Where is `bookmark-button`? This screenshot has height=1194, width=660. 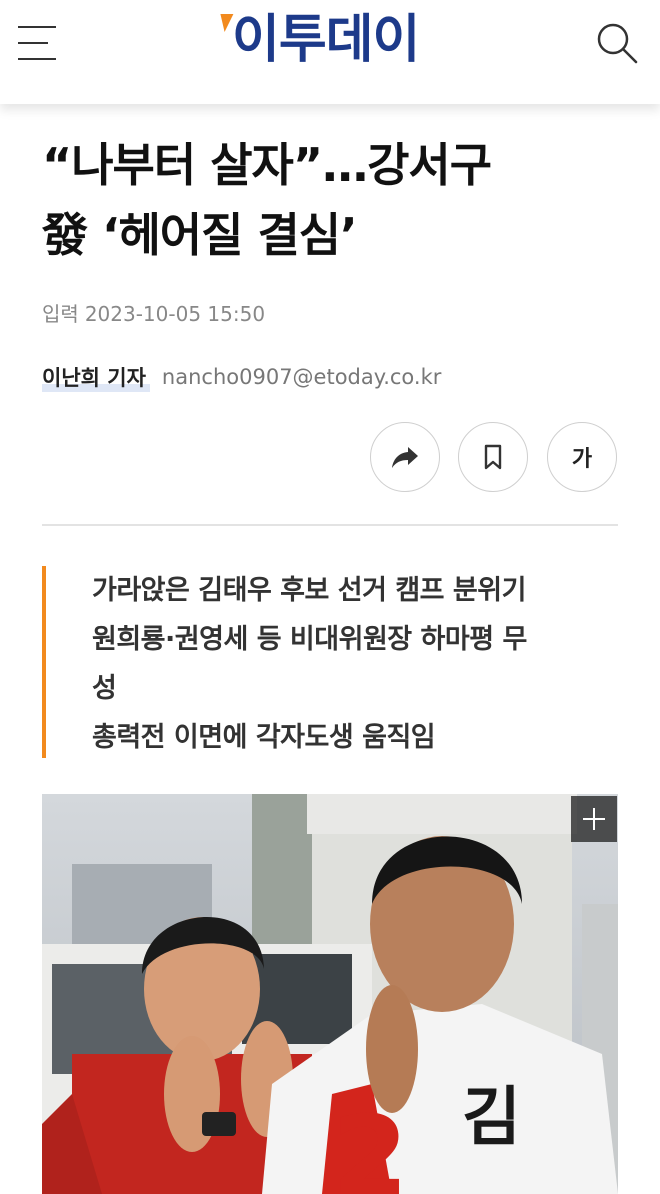 bookmark-button is located at coordinates (493, 457).